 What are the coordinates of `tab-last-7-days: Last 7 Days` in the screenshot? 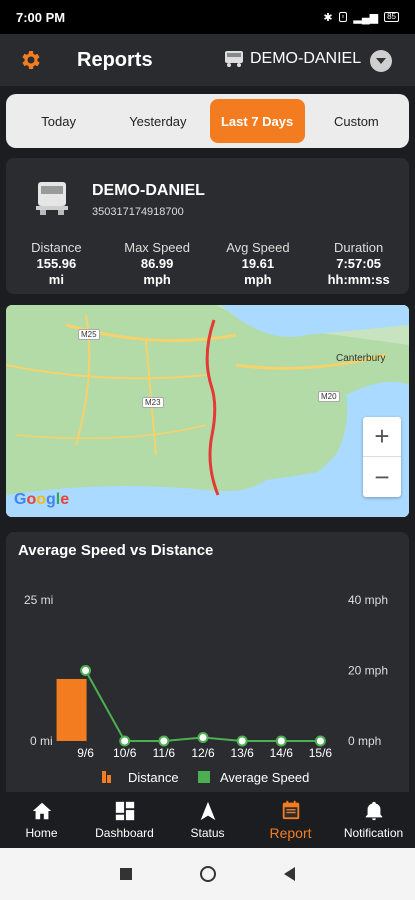 It's located at (257, 121).